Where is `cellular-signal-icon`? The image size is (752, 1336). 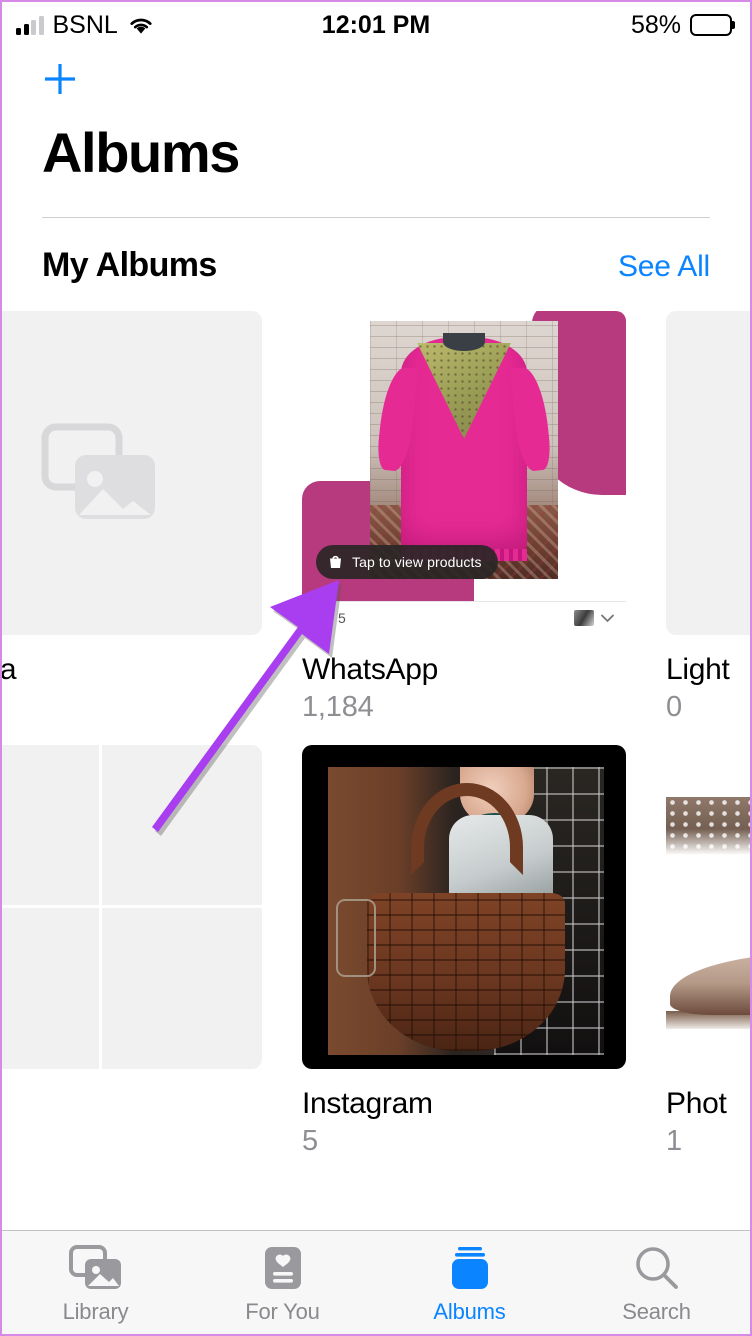 cellular-signal-icon is located at coordinates (30, 25).